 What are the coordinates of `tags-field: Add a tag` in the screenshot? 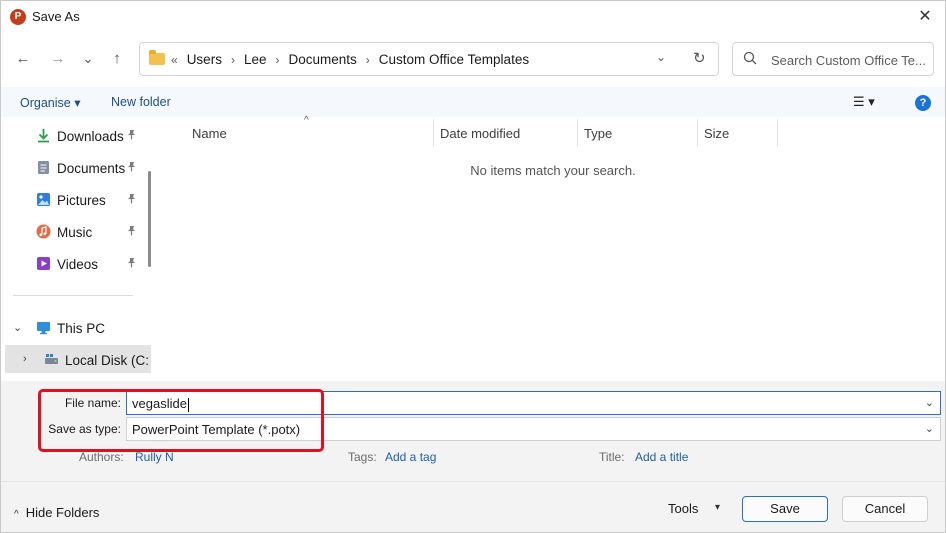 It's located at (410, 457).